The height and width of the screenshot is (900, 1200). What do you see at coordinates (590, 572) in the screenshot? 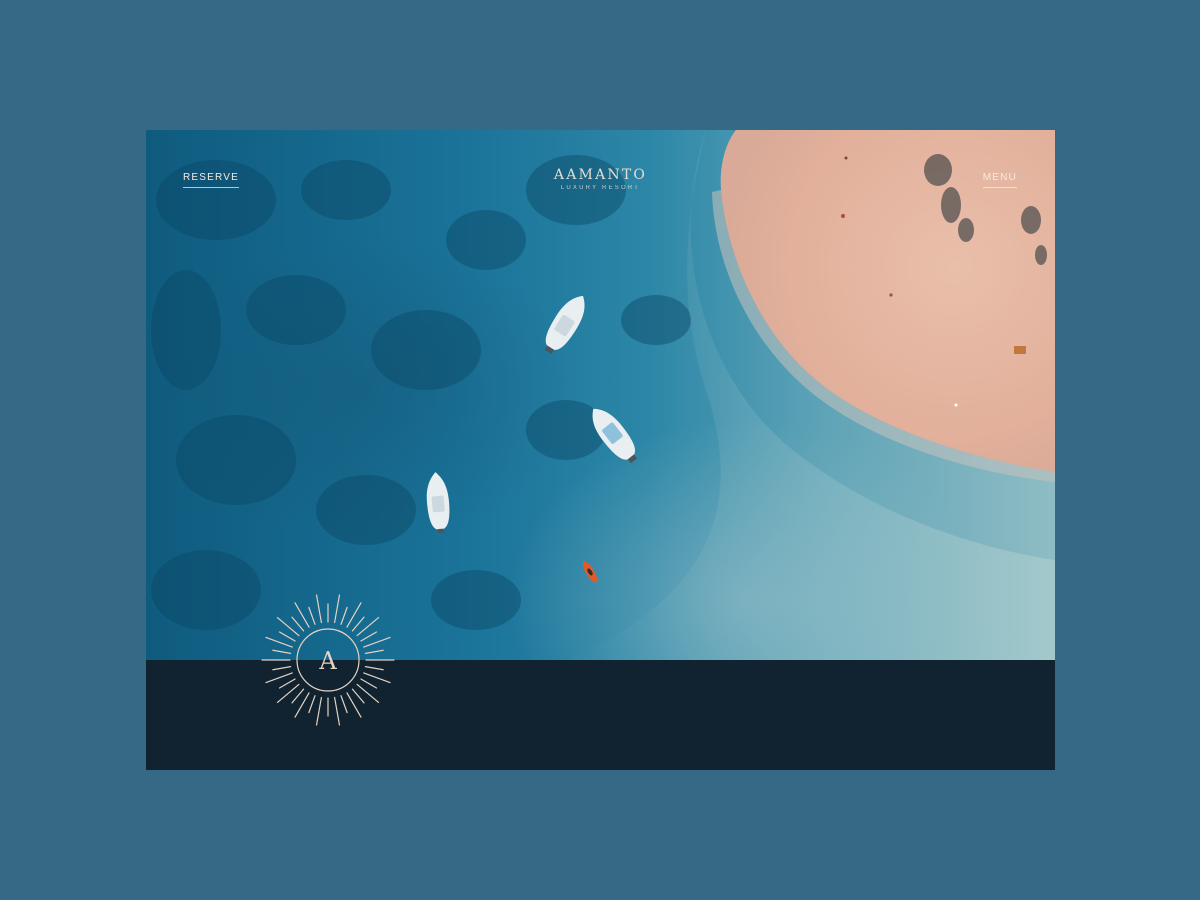
I see `kayak` at bounding box center [590, 572].